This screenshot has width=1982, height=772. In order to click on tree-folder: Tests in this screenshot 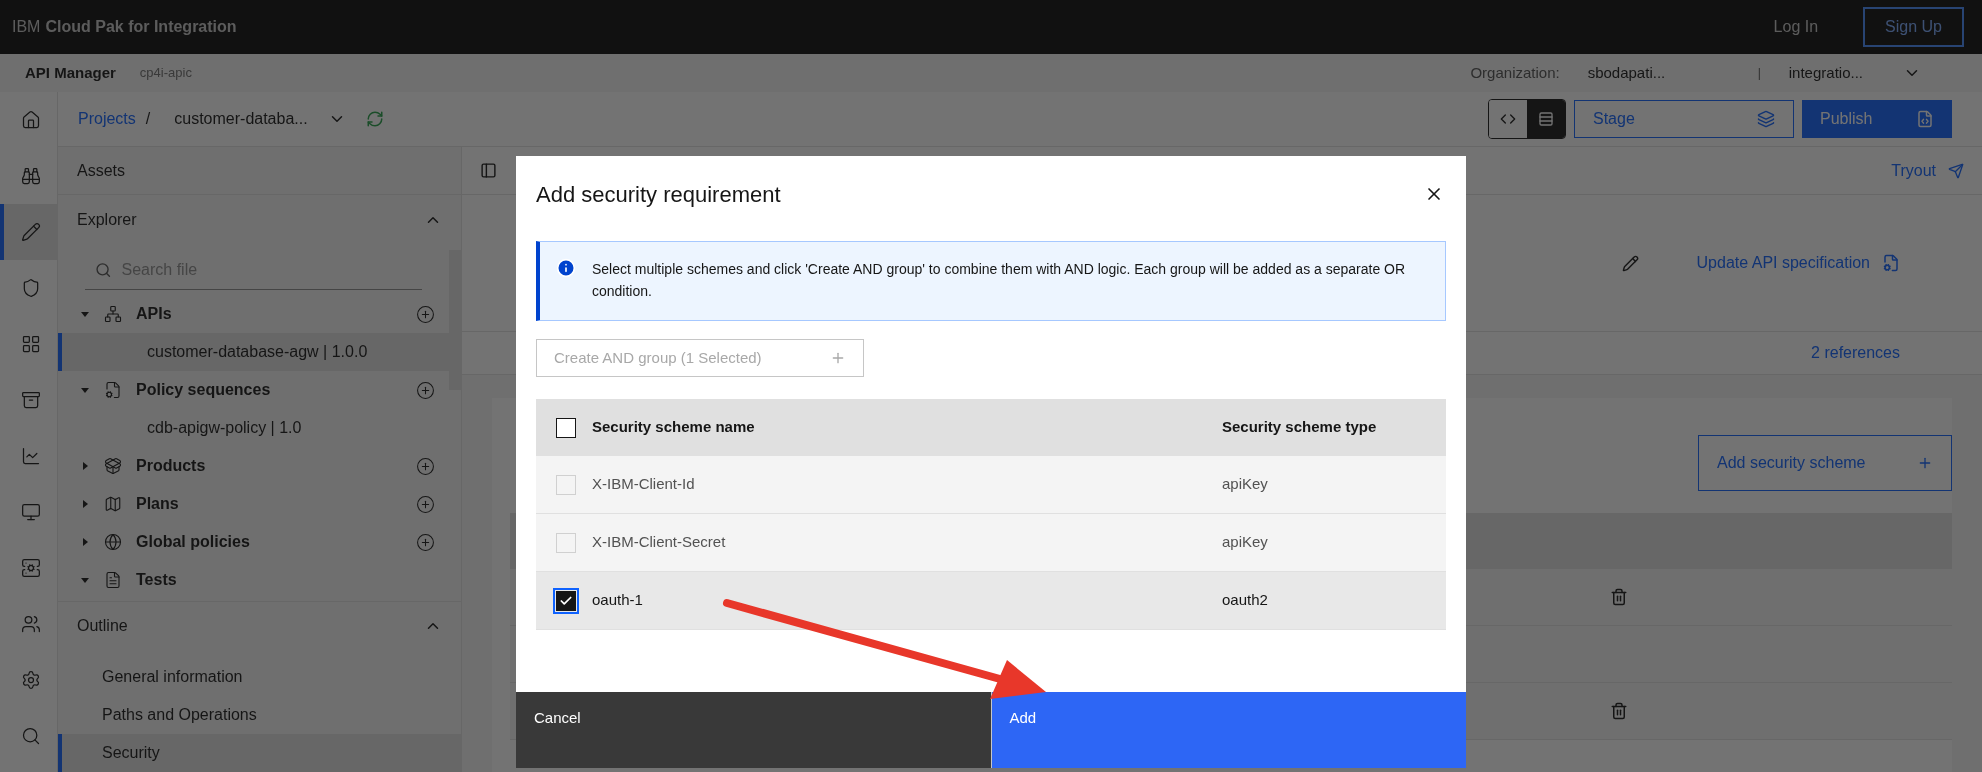, I will do `click(156, 580)`.